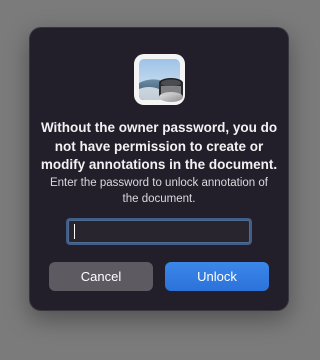 This screenshot has height=360, width=320. I want to click on text-caret, so click(74, 231).